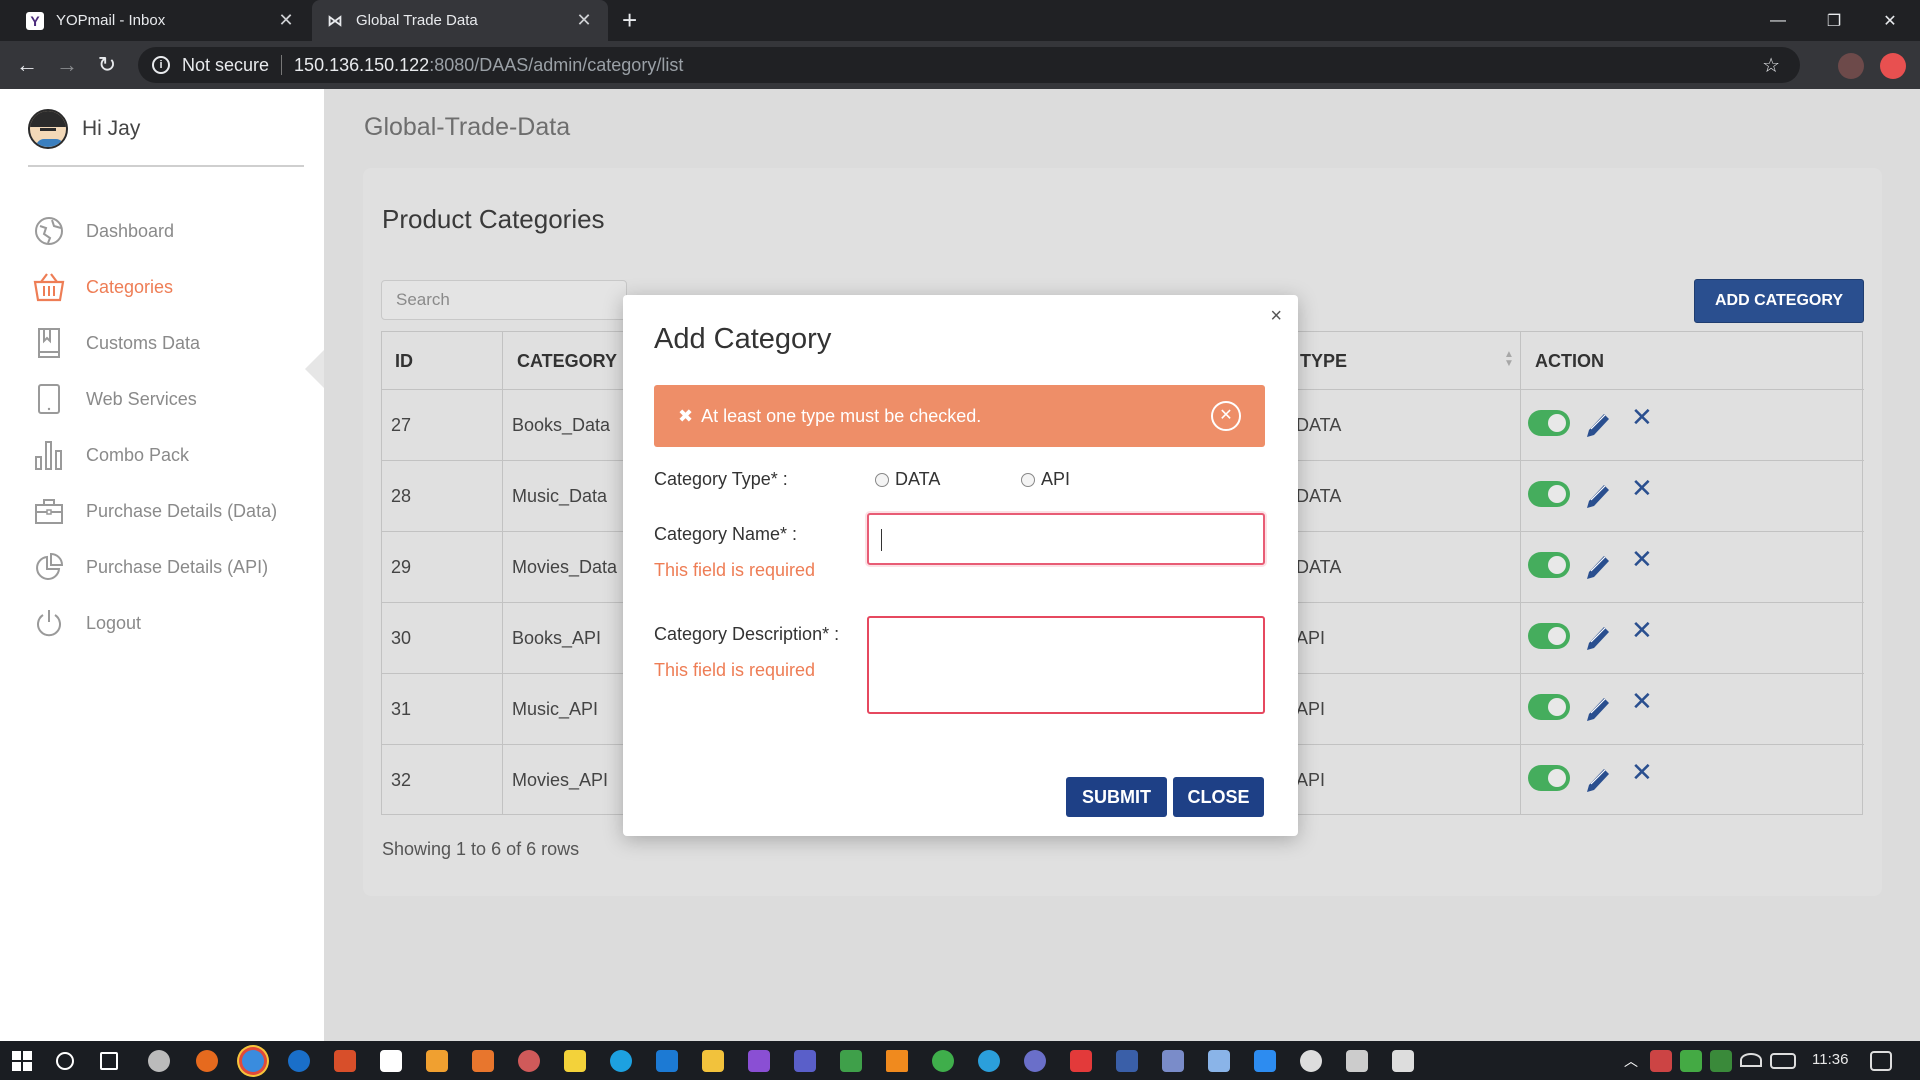 This screenshot has height=1080, width=1920. What do you see at coordinates (667, 1061) in the screenshot?
I see `outlook-icon` at bounding box center [667, 1061].